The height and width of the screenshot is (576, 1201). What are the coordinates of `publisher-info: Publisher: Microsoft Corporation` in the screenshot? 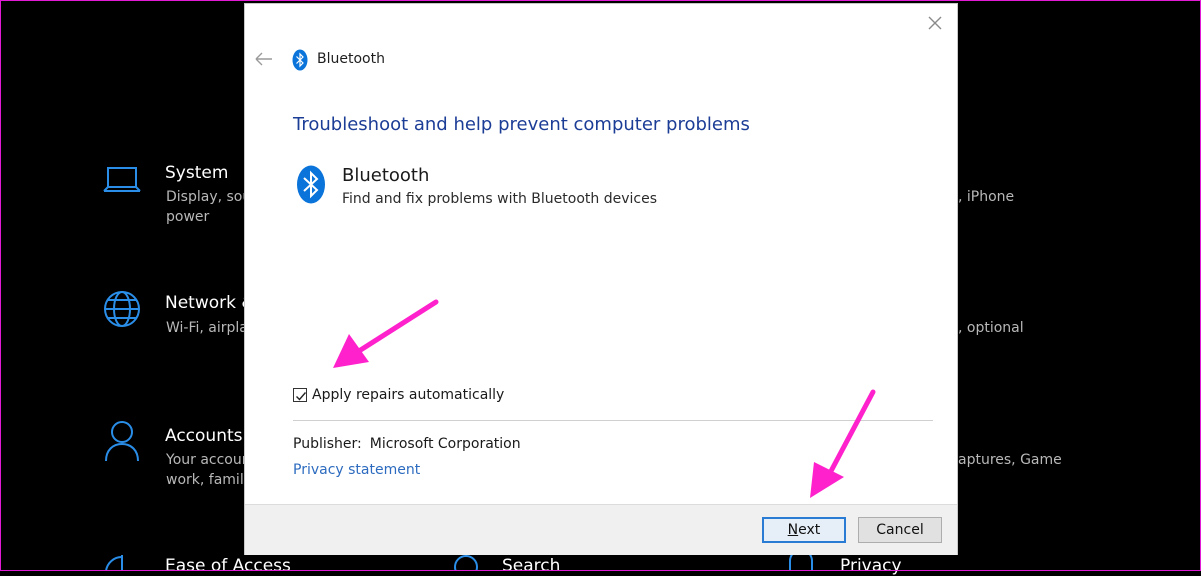 It's located at (407, 444).